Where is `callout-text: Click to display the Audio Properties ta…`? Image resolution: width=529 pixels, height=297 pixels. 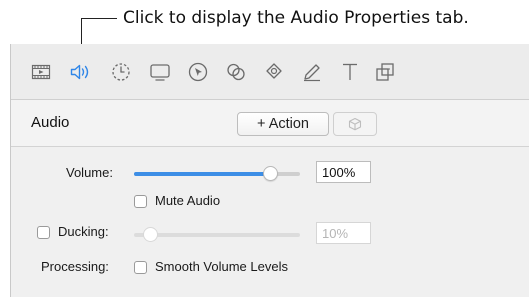
callout-text: Click to display the Audio Properties ta… is located at coordinates (296, 18).